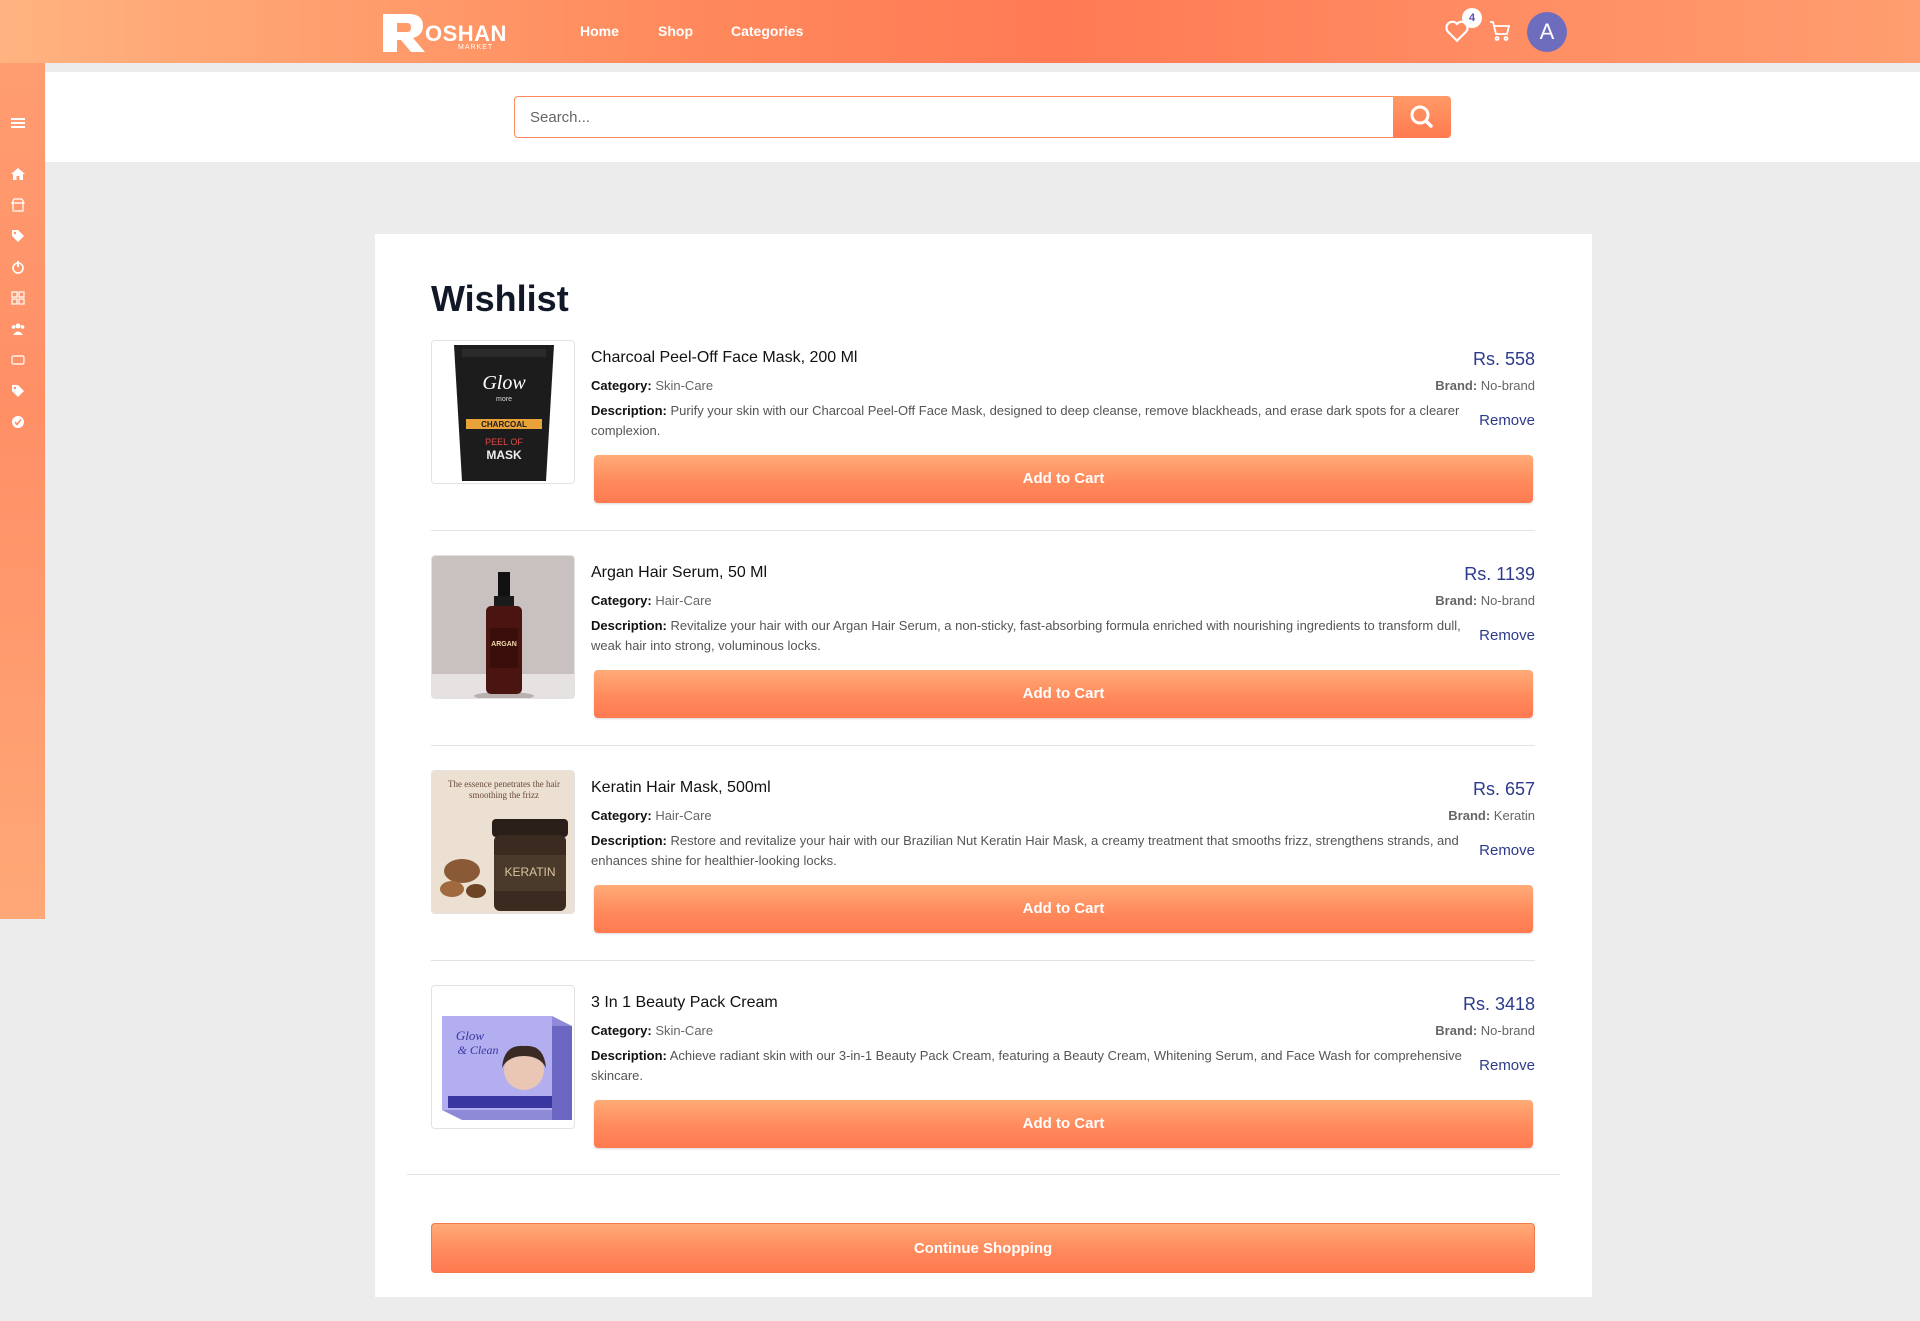 This screenshot has width=1920, height=1321. What do you see at coordinates (18, 267) in the screenshot?
I see `brand-icon` at bounding box center [18, 267].